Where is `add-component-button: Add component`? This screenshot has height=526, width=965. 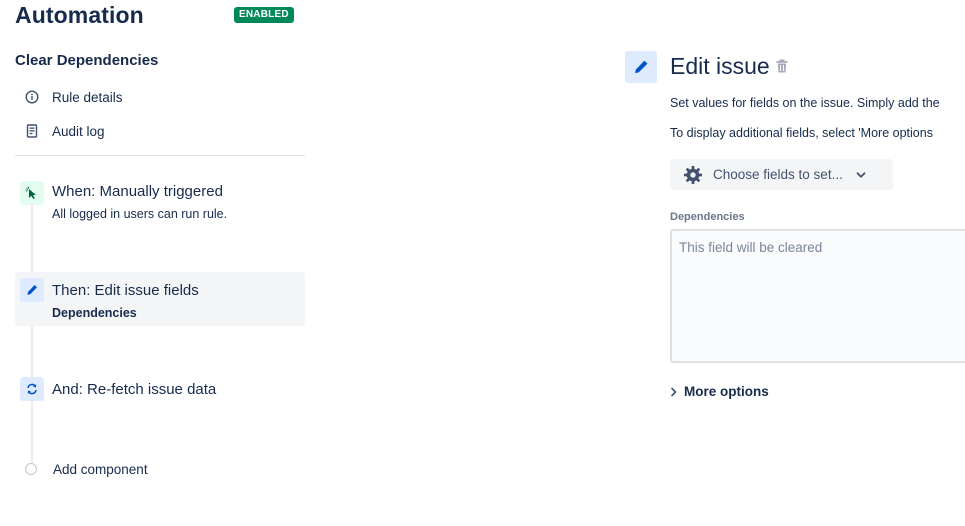
add-component-button: Add component is located at coordinates (86, 469).